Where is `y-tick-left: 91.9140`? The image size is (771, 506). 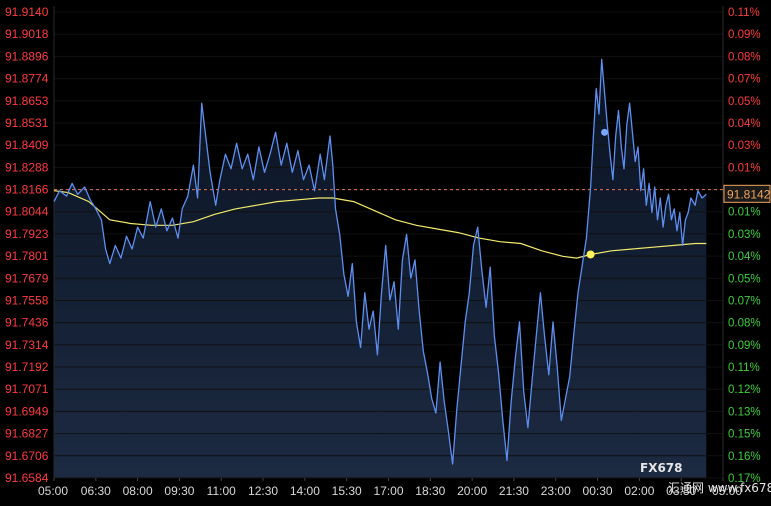
y-tick-left: 91.9140 is located at coordinates (27, 12).